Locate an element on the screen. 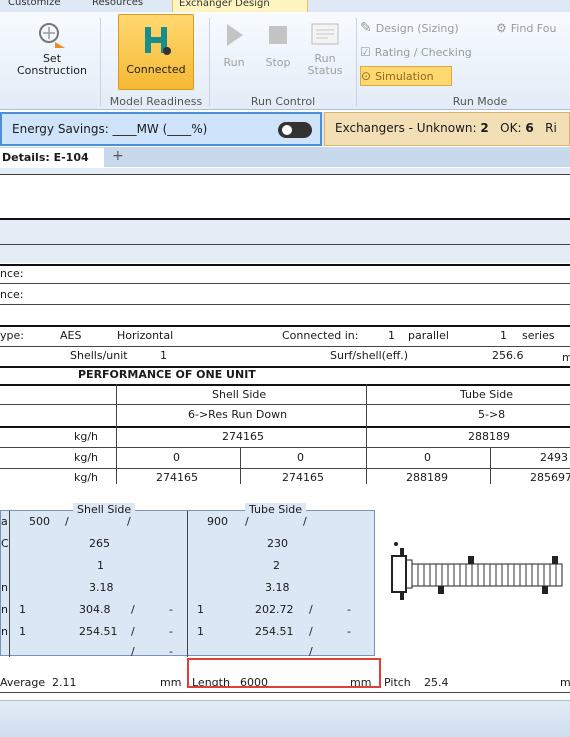  find-fouled-option: ⚙ Find Fou is located at coordinates (533, 28).